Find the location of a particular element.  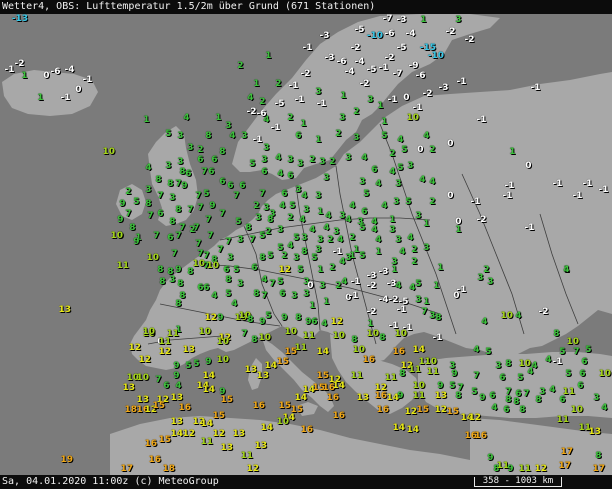

station-value: 12 is located at coordinates (441, 410).